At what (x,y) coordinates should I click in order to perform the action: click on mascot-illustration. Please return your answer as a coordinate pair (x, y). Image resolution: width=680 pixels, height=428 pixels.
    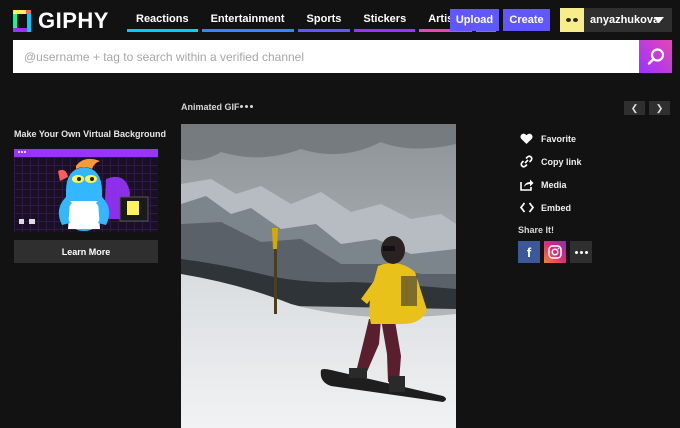
    Looking at the image, I should click on (84, 194).